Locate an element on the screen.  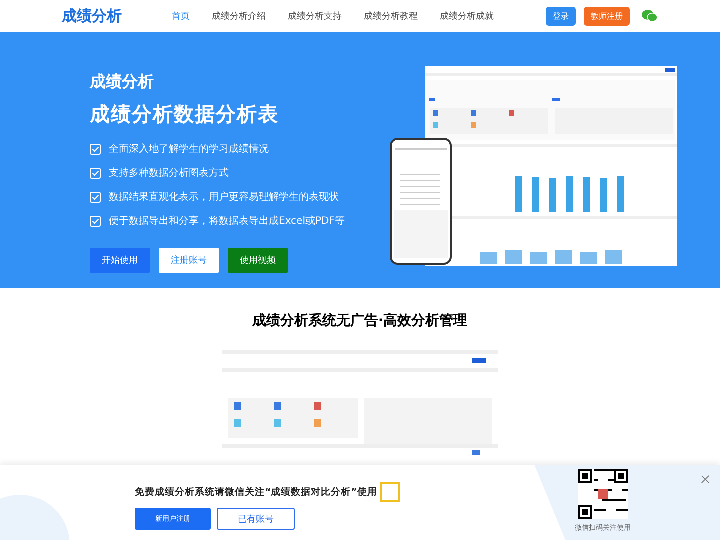
wechat-icon is located at coordinates (650, 16).